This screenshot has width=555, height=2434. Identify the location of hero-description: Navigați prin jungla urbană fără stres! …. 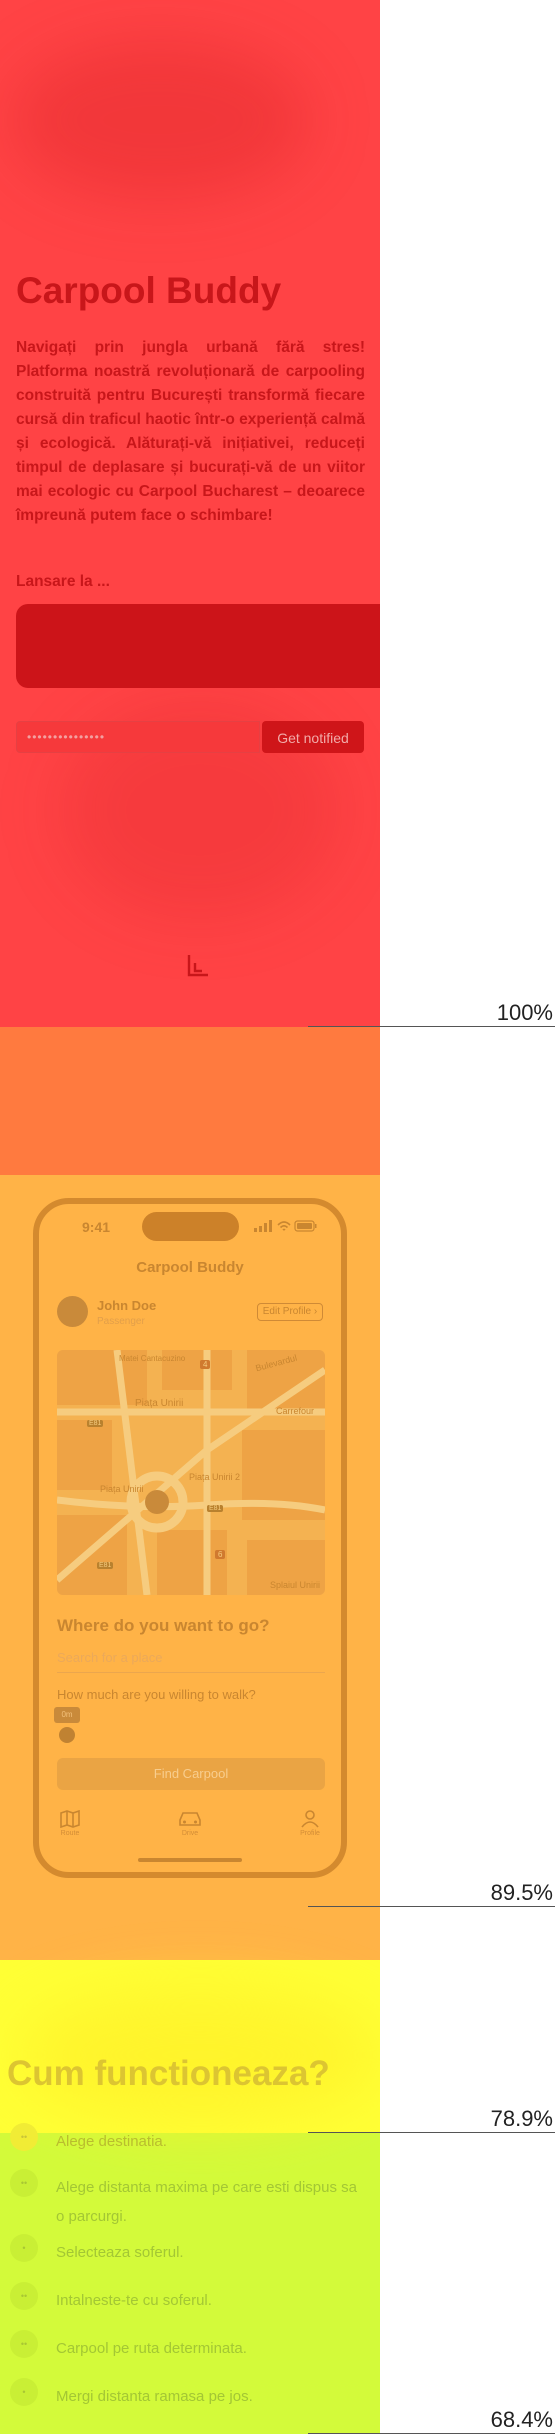
(190, 431).